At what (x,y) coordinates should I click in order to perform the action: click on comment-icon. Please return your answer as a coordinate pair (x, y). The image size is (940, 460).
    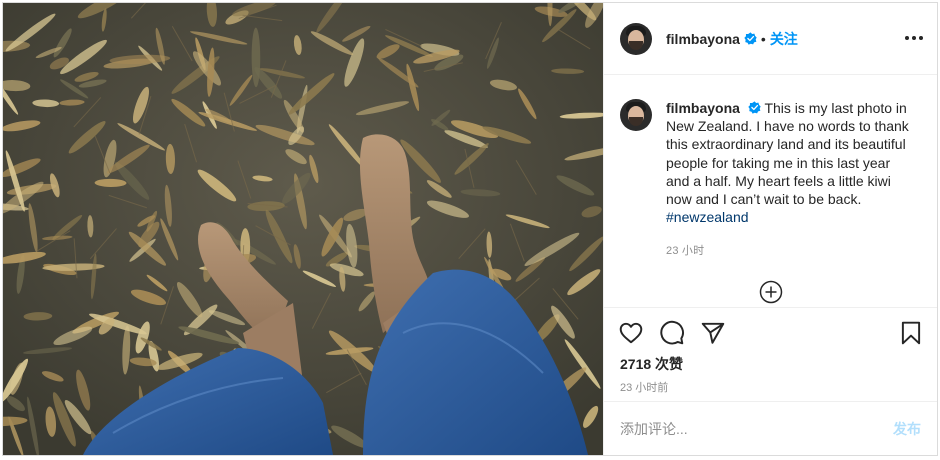
    Looking at the image, I should click on (672, 333).